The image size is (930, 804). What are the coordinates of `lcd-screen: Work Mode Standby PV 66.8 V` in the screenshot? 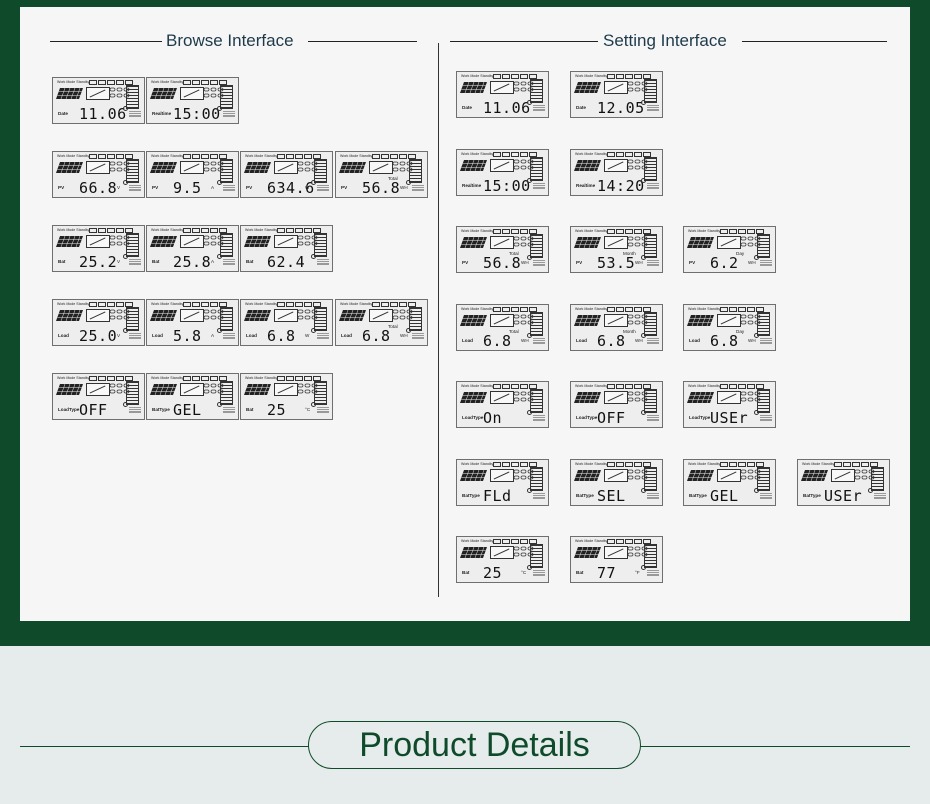 It's located at (98, 174).